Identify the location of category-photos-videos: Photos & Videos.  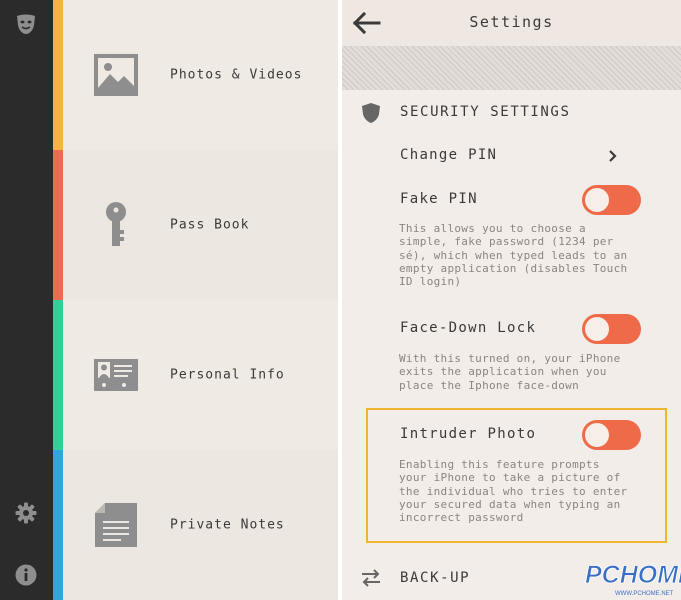
(200, 75).